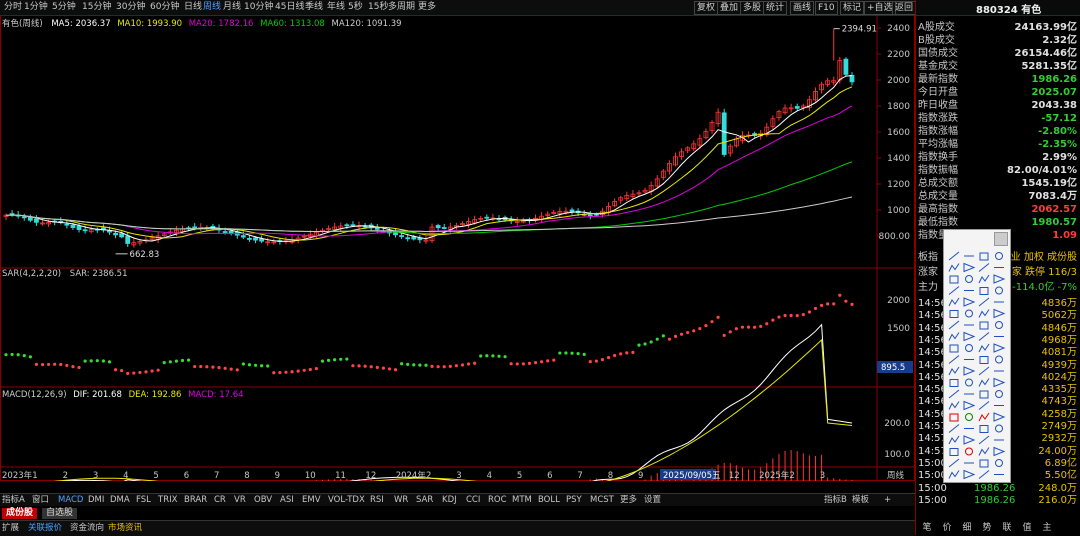 The image size is (1080, 536). Describe the element at coordinates (263, 500) in the screenshot. I see `indicator-tab-10: OBV` at that location.